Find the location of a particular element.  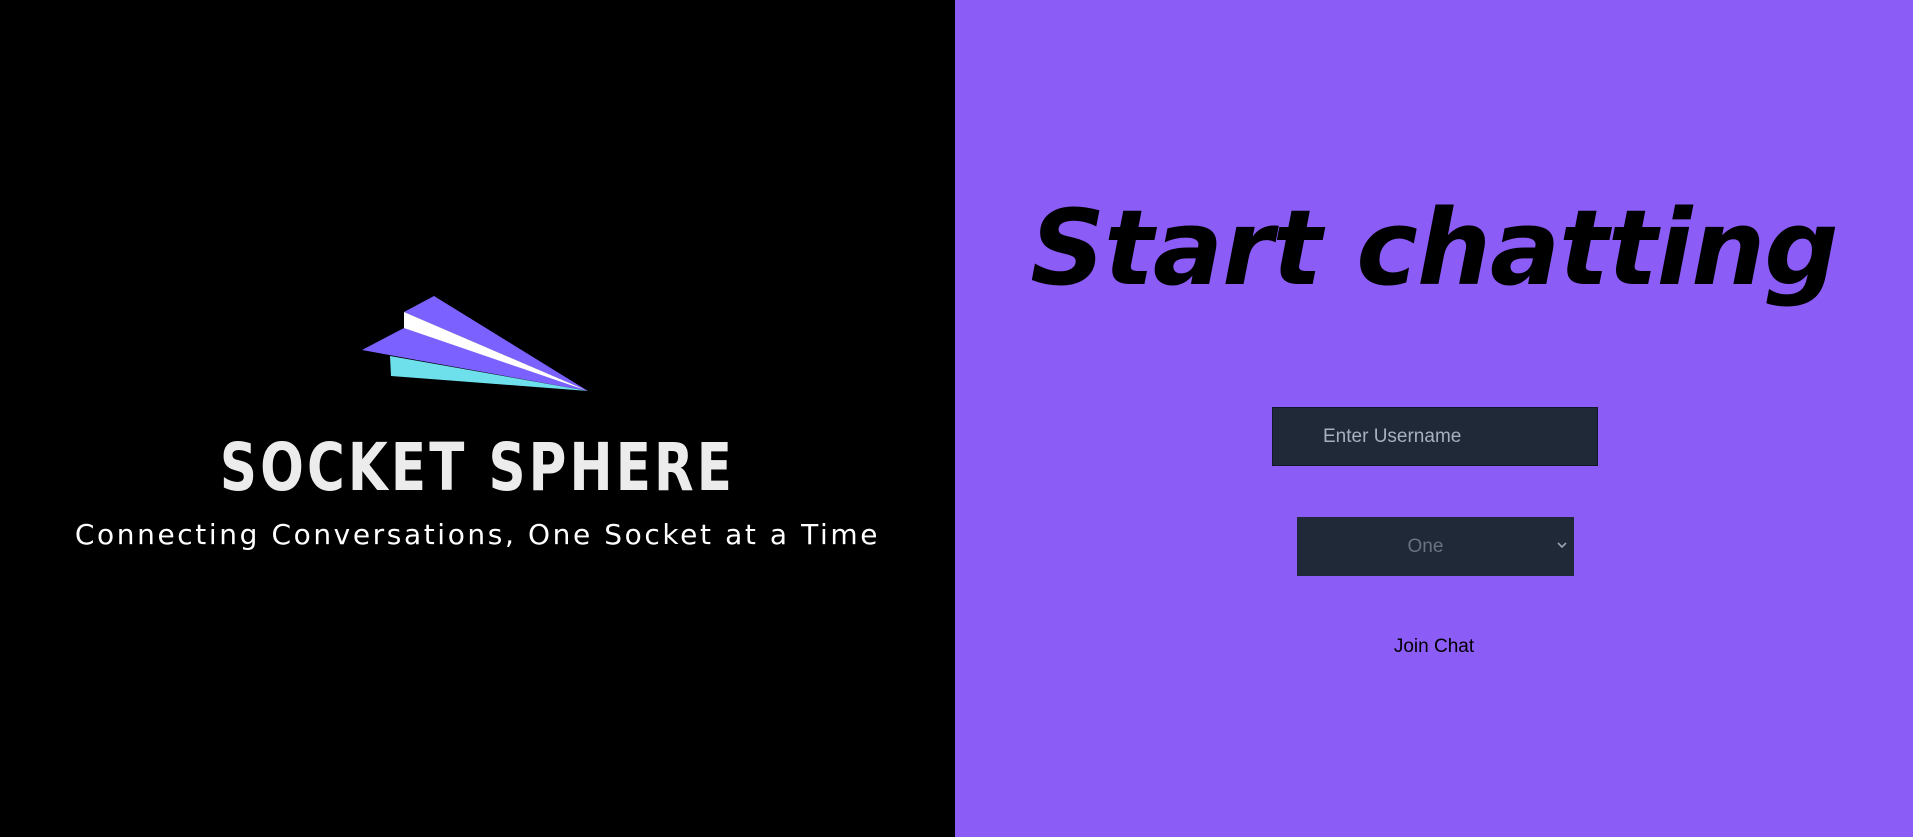

room-select-container: One is located at coordinates (1435, 546).